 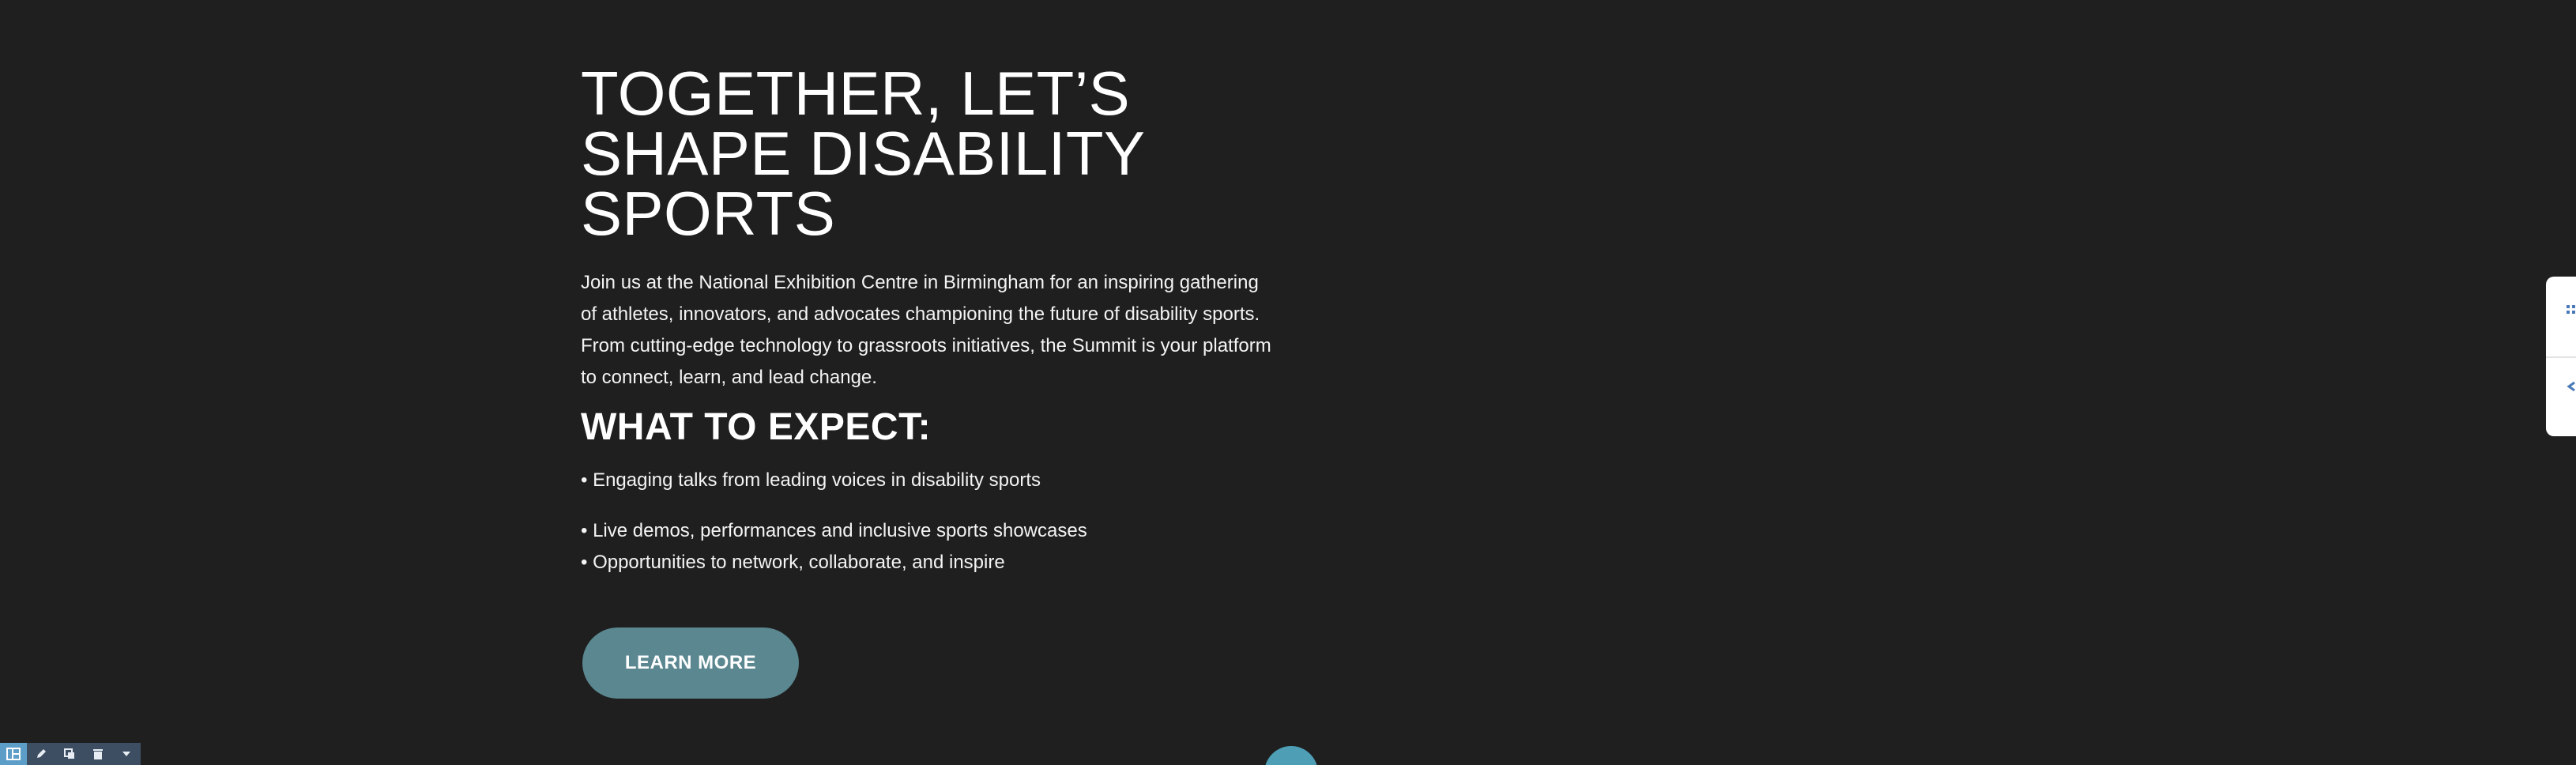 I want to click on side-floating-panel, so click(x=2561, y=356).